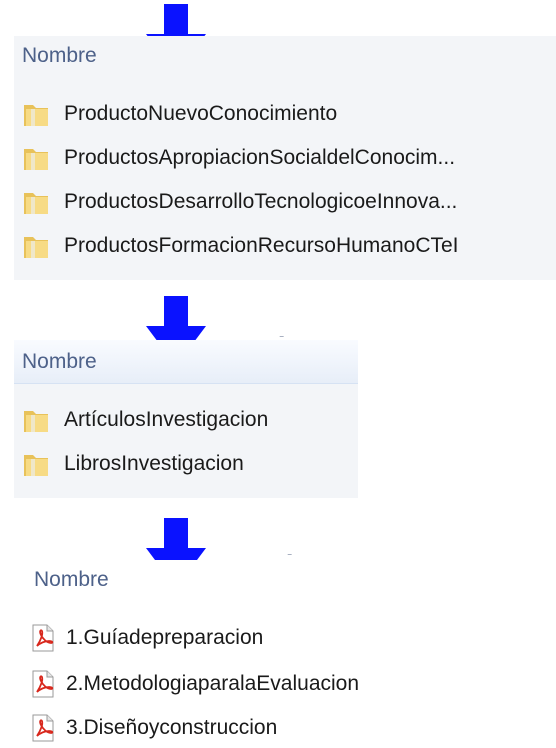 This screenshot has height=748, width=556. I want to click on list-item: ProductosFormacionRecursoHumanoCTeI, so click(286, 246).